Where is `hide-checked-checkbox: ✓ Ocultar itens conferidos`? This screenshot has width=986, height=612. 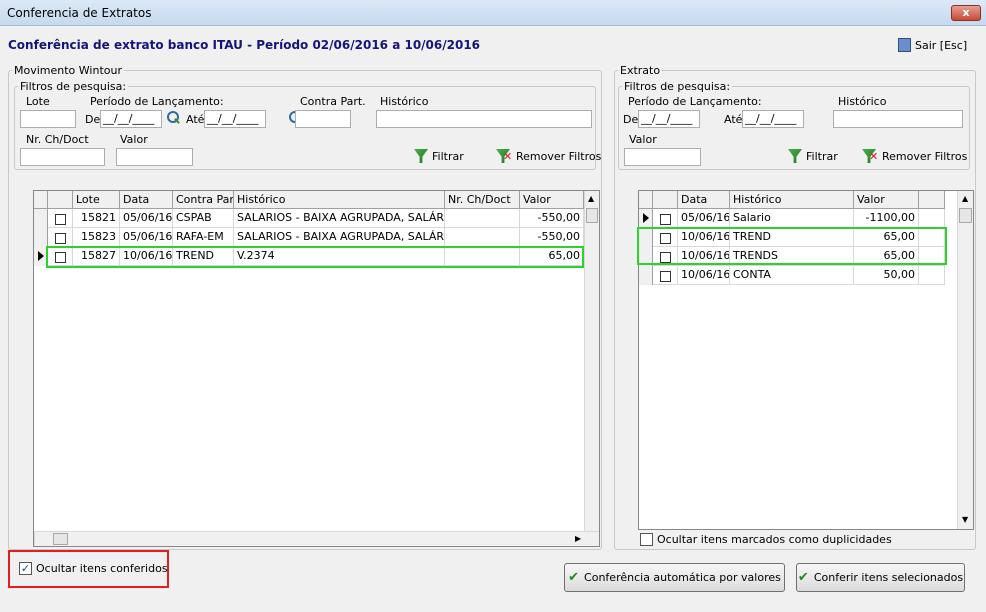
hide-checked-checkbox: ✓ Ocultar itens conferidos is located at coordinates (93, 568).